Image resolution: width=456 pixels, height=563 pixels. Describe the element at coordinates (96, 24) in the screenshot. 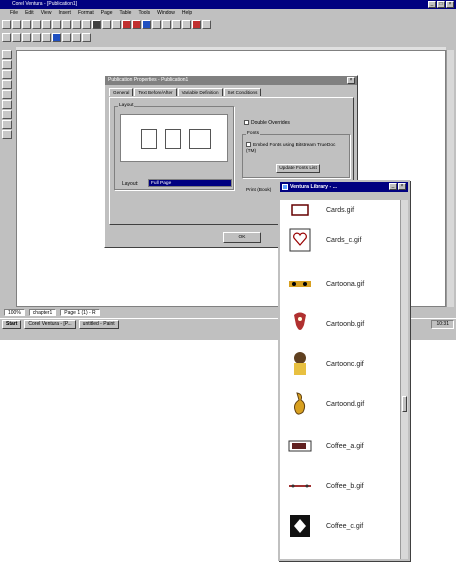

I see `zoom-icon` at that location.